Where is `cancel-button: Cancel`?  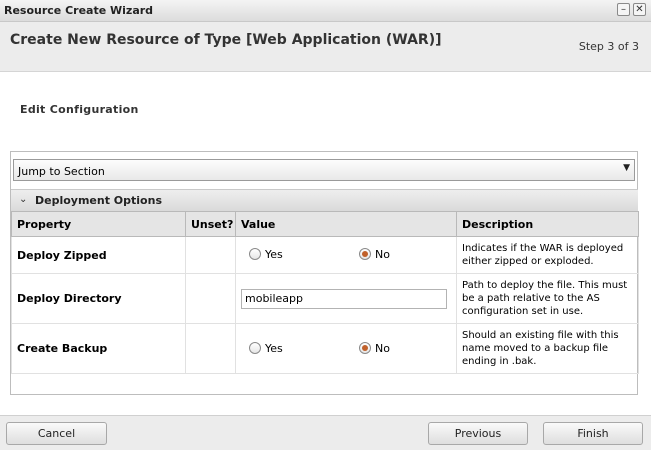 cancel-button: Cancel is located at coordinates (56, 433).